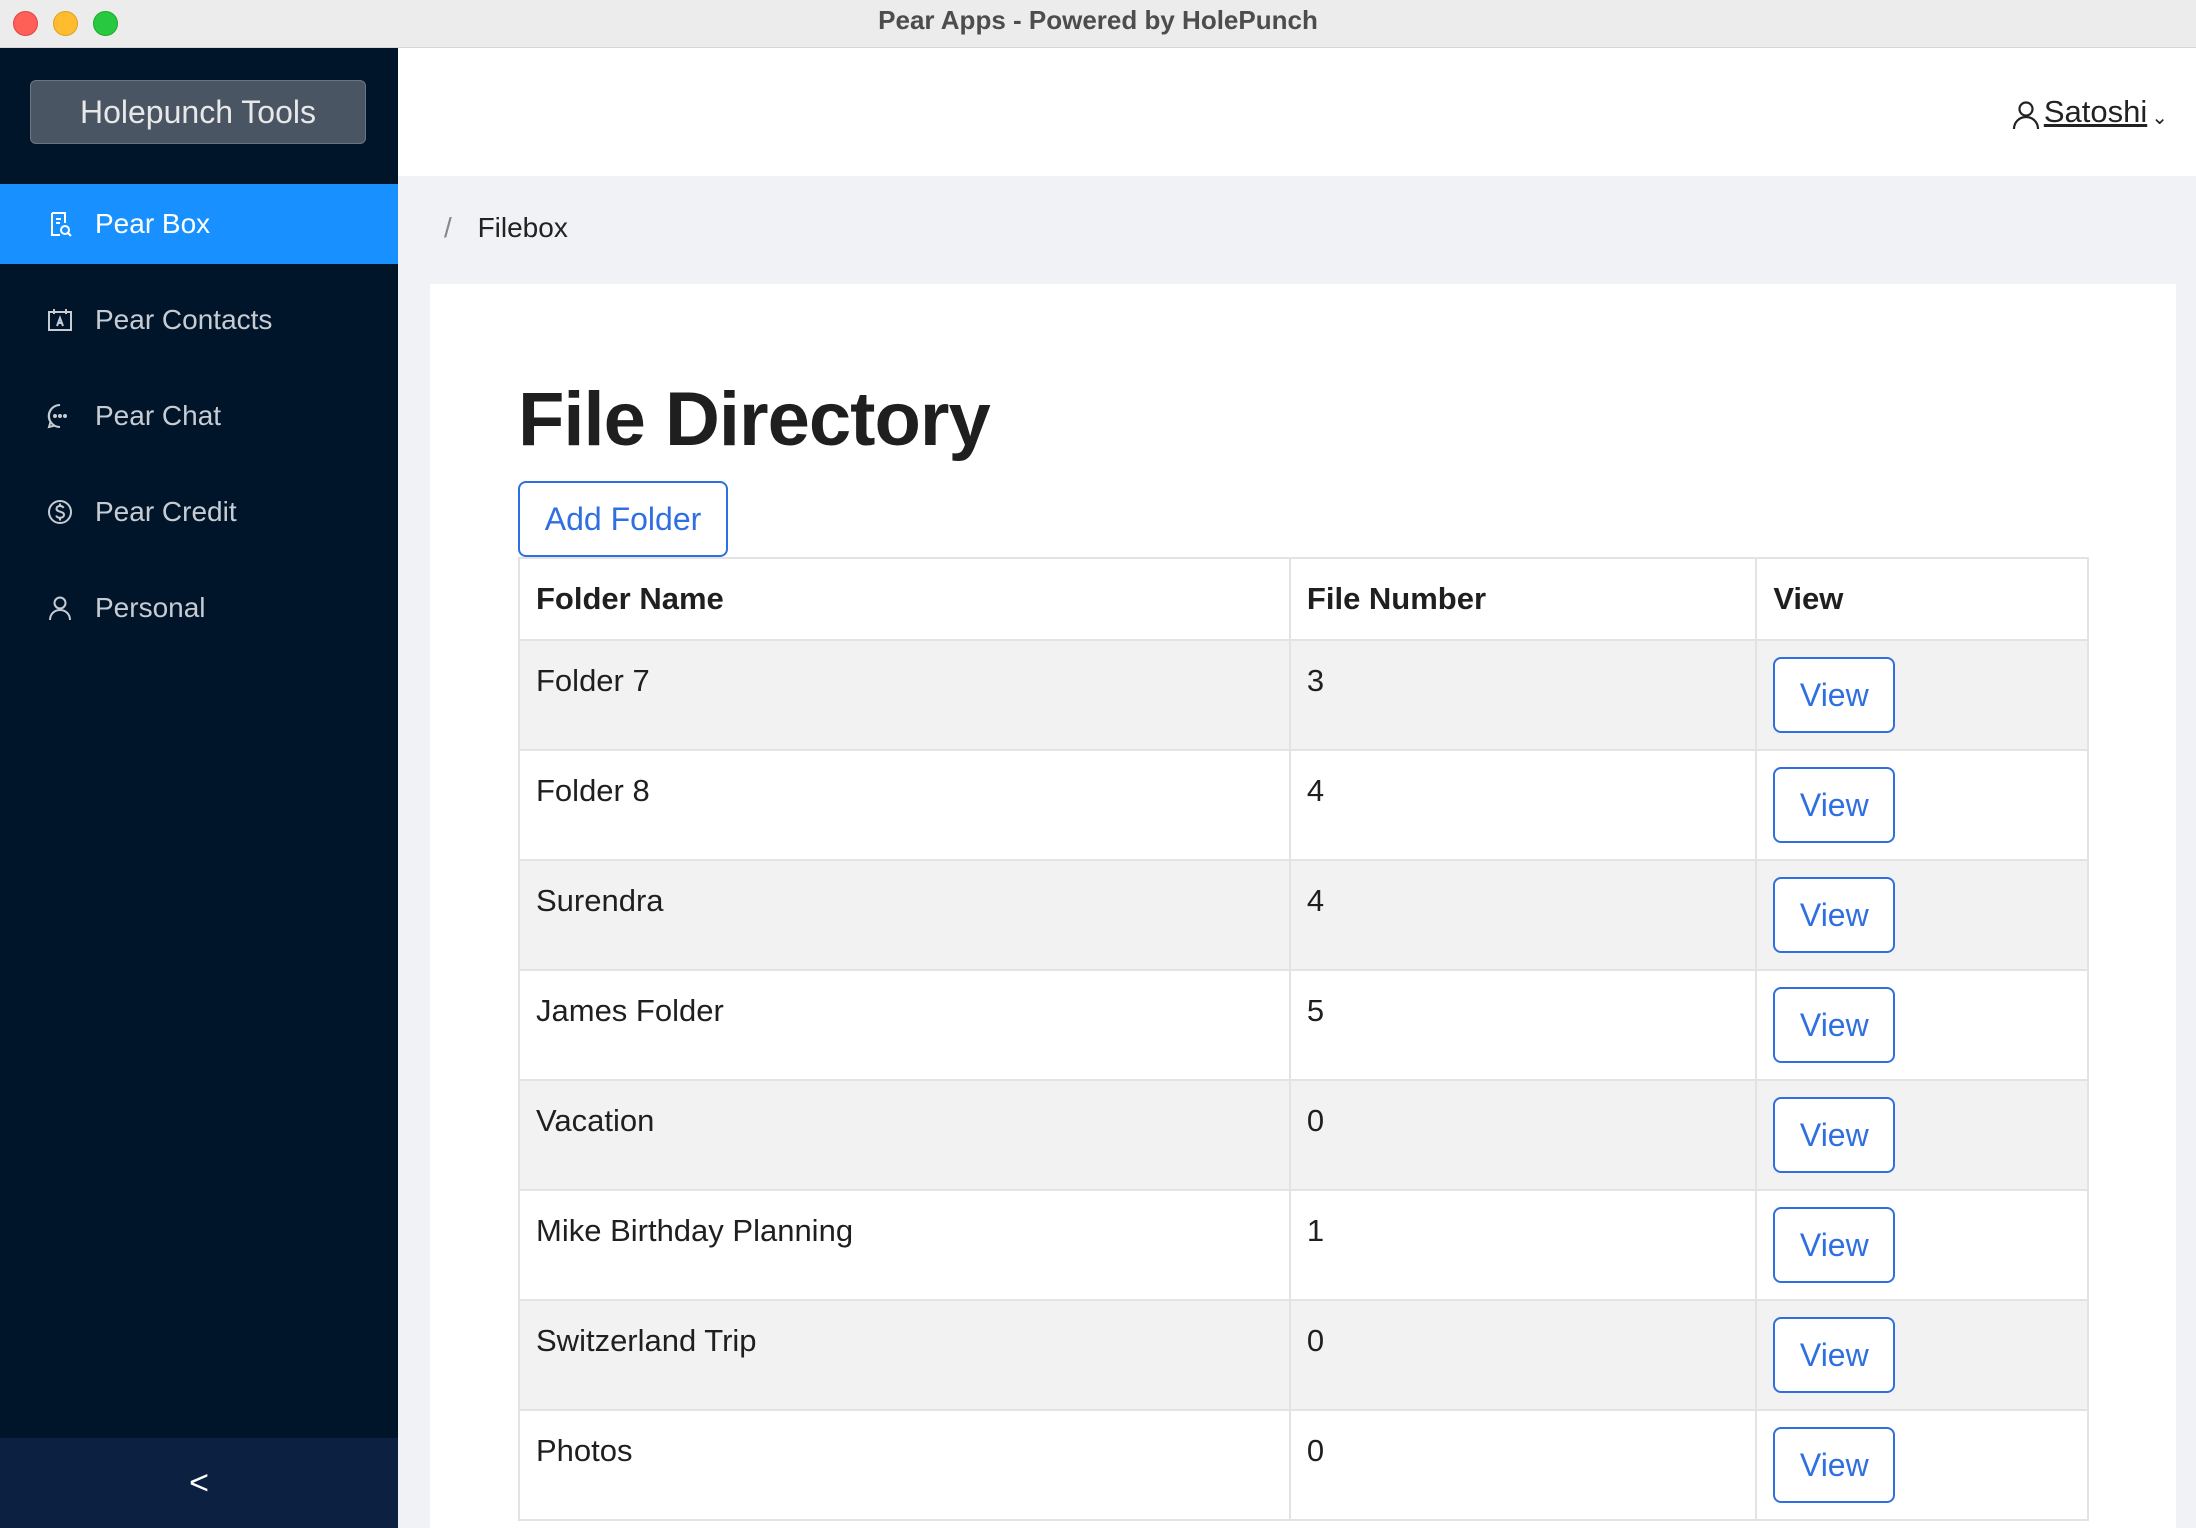 The width and height of the screenshot is (2196, 1528). I want to click on table-row: Folder 7 3 View, so click(1303, 695).